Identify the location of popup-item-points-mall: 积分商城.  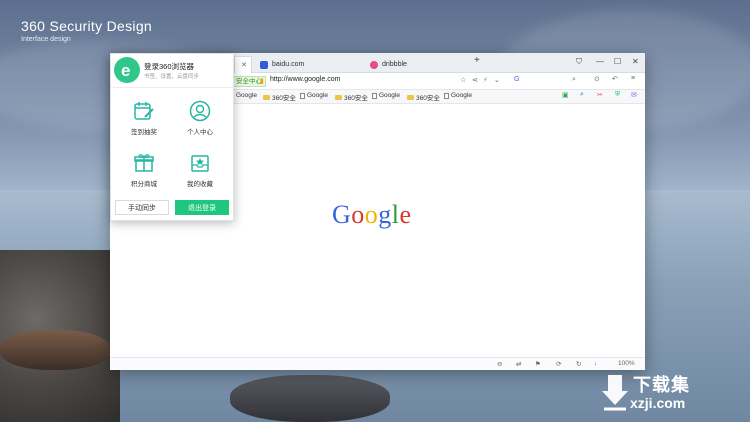
(144, 170).